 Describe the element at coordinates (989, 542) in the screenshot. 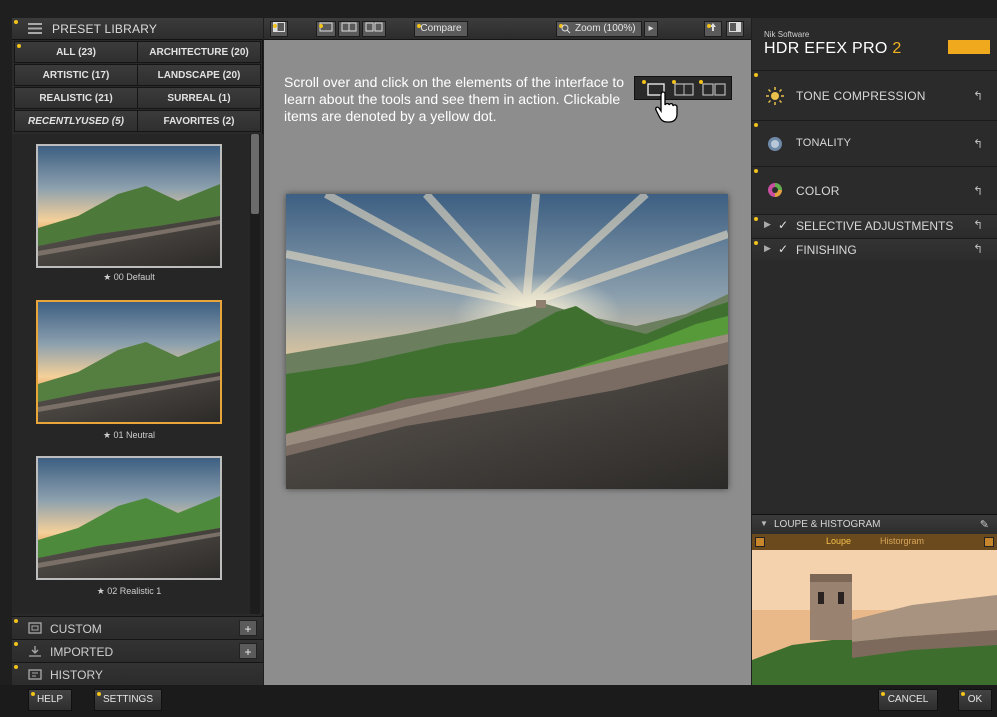

I see `loupe-right-handle` at that location.